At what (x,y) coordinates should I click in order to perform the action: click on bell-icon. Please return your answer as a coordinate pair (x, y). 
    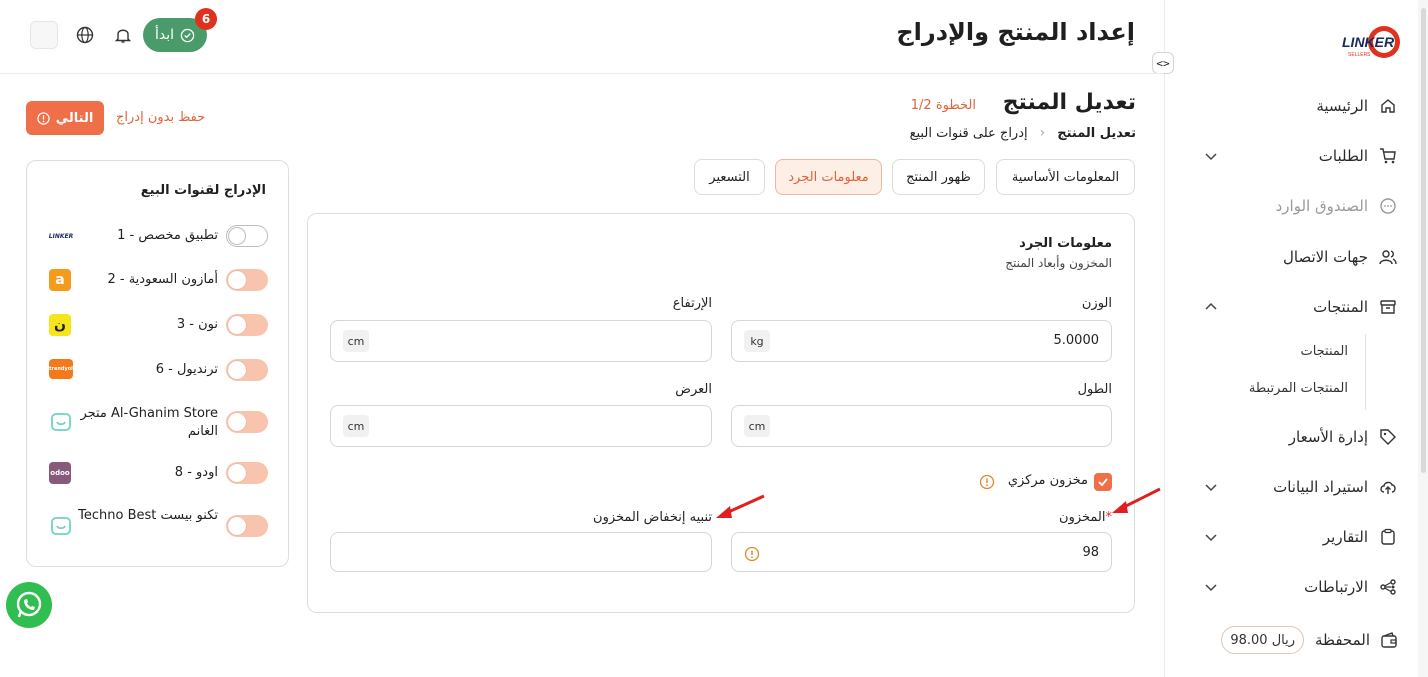
    Looking at the image, I should click on (123, 35).